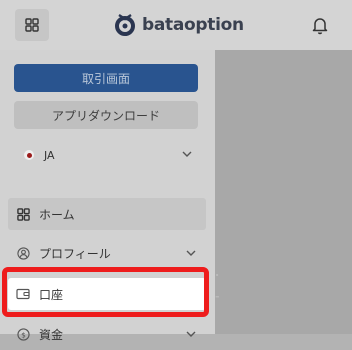 This screenshot has width=352, height=350. I want to click on sidebar-item-label: ホーム, so click(57, 214).